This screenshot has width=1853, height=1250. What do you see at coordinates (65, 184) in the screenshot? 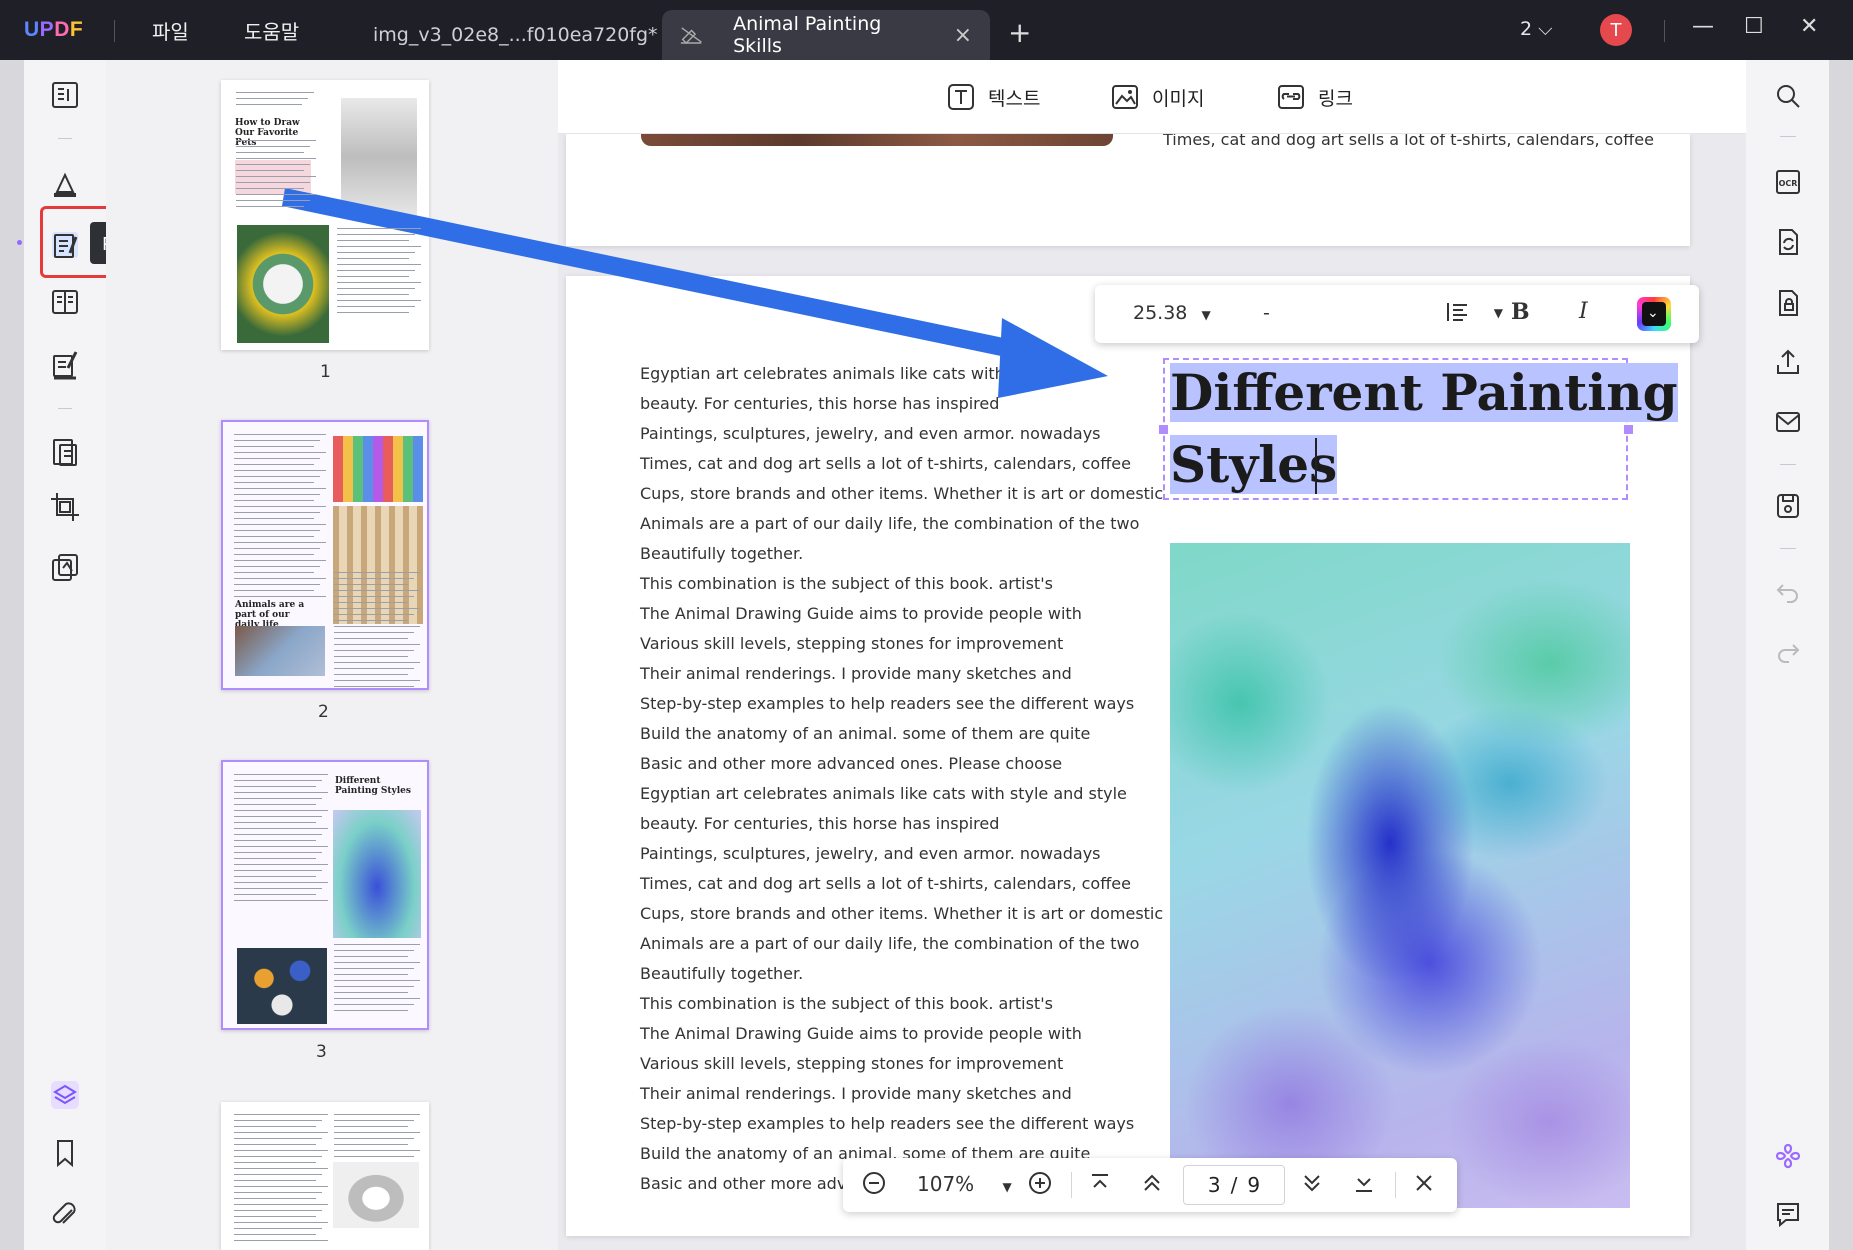
I see `comment-tool` at bounding box center [65, 184].